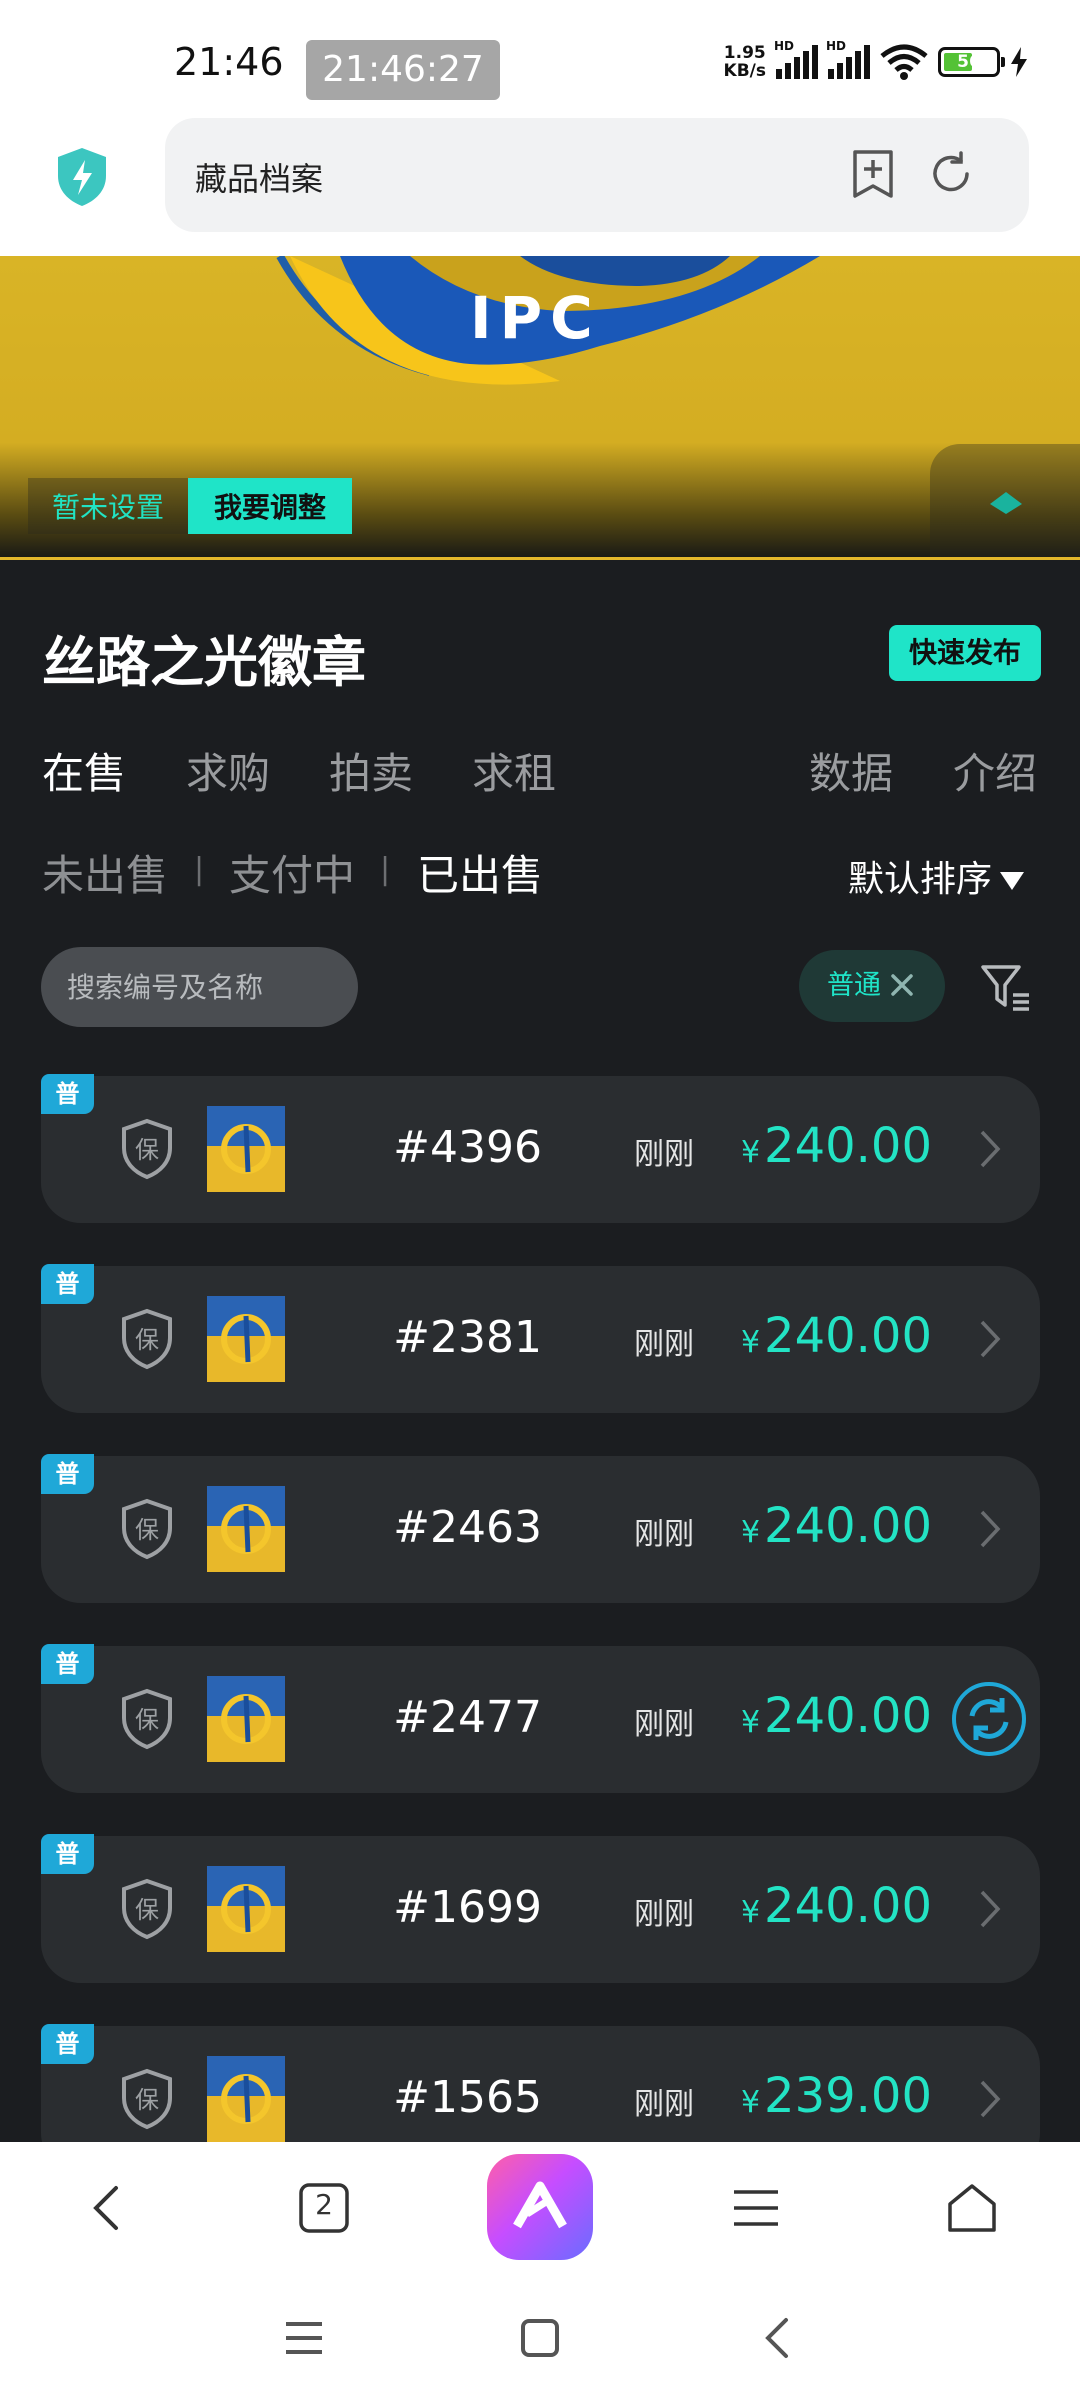 This screenshot has height=2400, width=1080. What do you see at coordinates (467, 1147) in the screenshot?
I see `item-number: #4396` at bounding box center [467, 1147].